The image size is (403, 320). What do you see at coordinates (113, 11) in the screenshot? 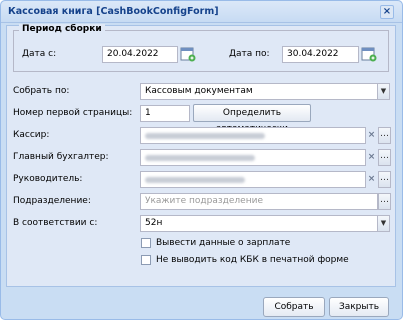
I see `window-title: Кассовая книга [CashBookConfigForm]` at bounding box center [113, 11].